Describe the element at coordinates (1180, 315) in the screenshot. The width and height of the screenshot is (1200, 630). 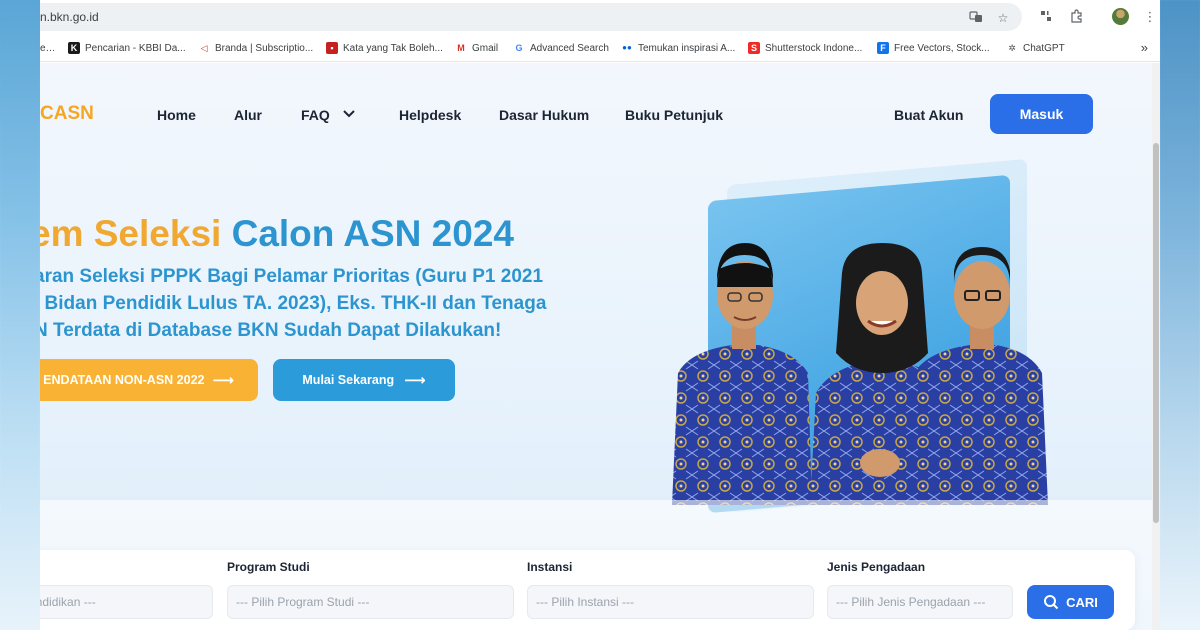
I see `background-right` at that location.